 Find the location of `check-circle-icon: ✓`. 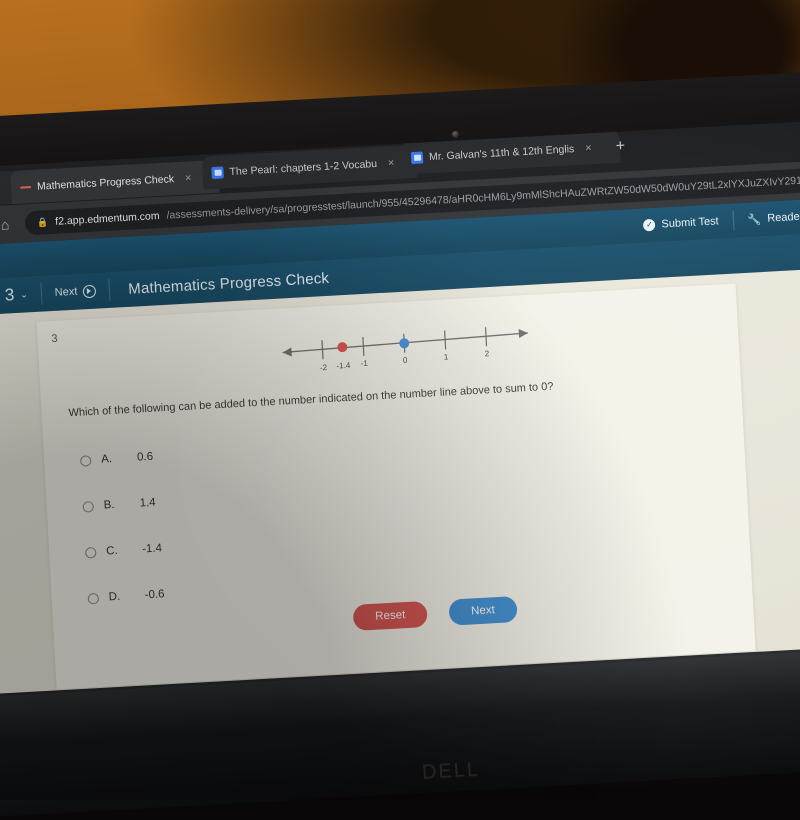

check-circle-icon: ✓ is located at coordinates (649, 225).